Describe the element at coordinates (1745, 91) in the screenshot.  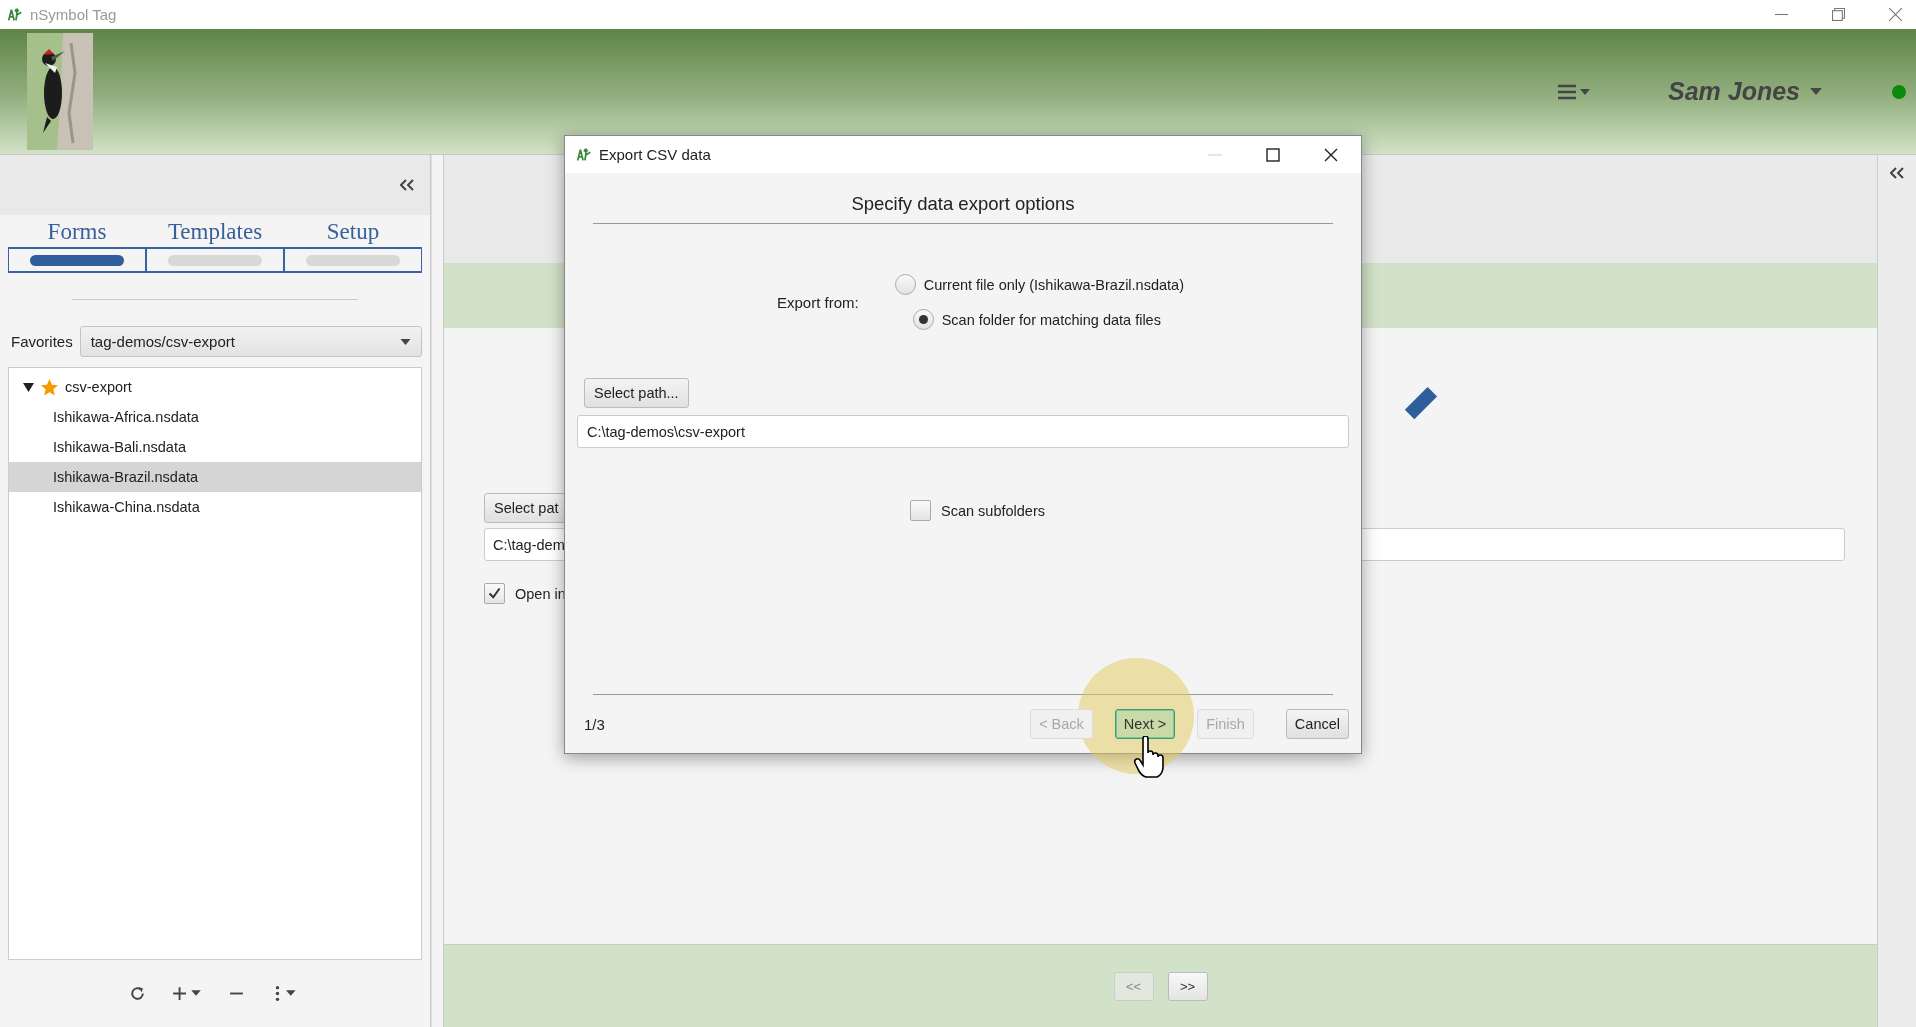
I see `user-menu: Sam Jones` at that location.